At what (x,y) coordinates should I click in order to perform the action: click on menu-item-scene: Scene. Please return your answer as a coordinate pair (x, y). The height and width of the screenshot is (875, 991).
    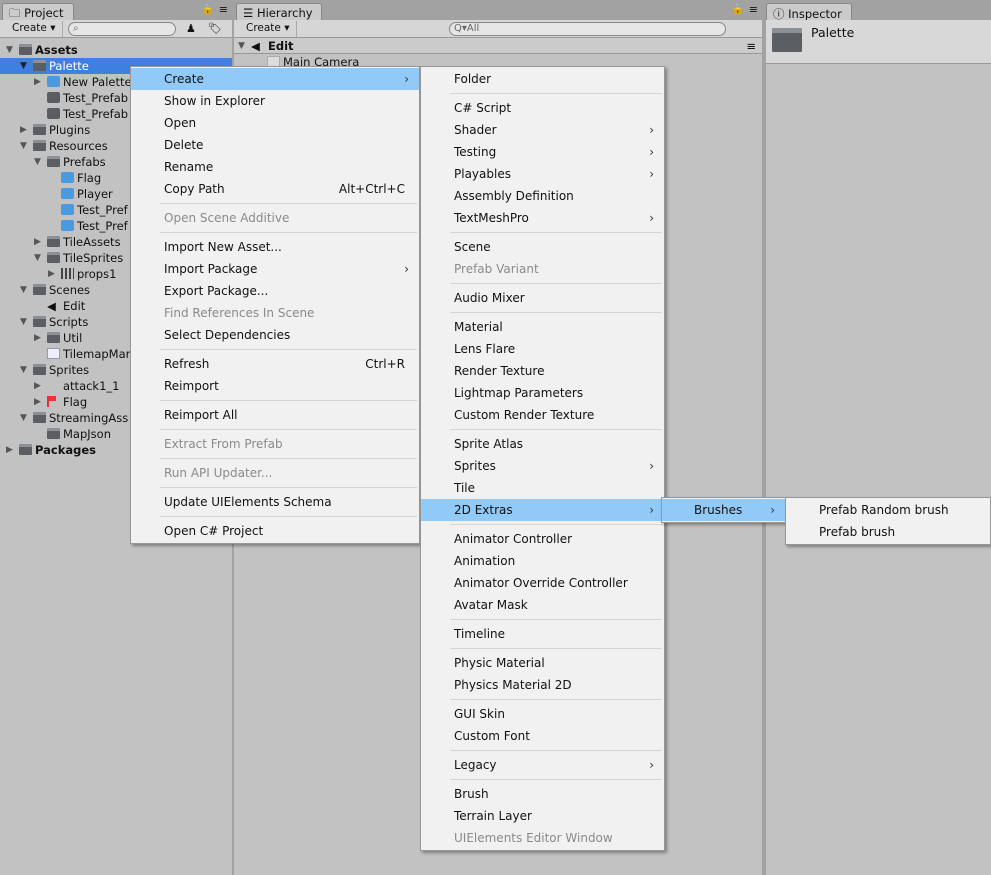
    Looking at the image, I should click on (542, 247).